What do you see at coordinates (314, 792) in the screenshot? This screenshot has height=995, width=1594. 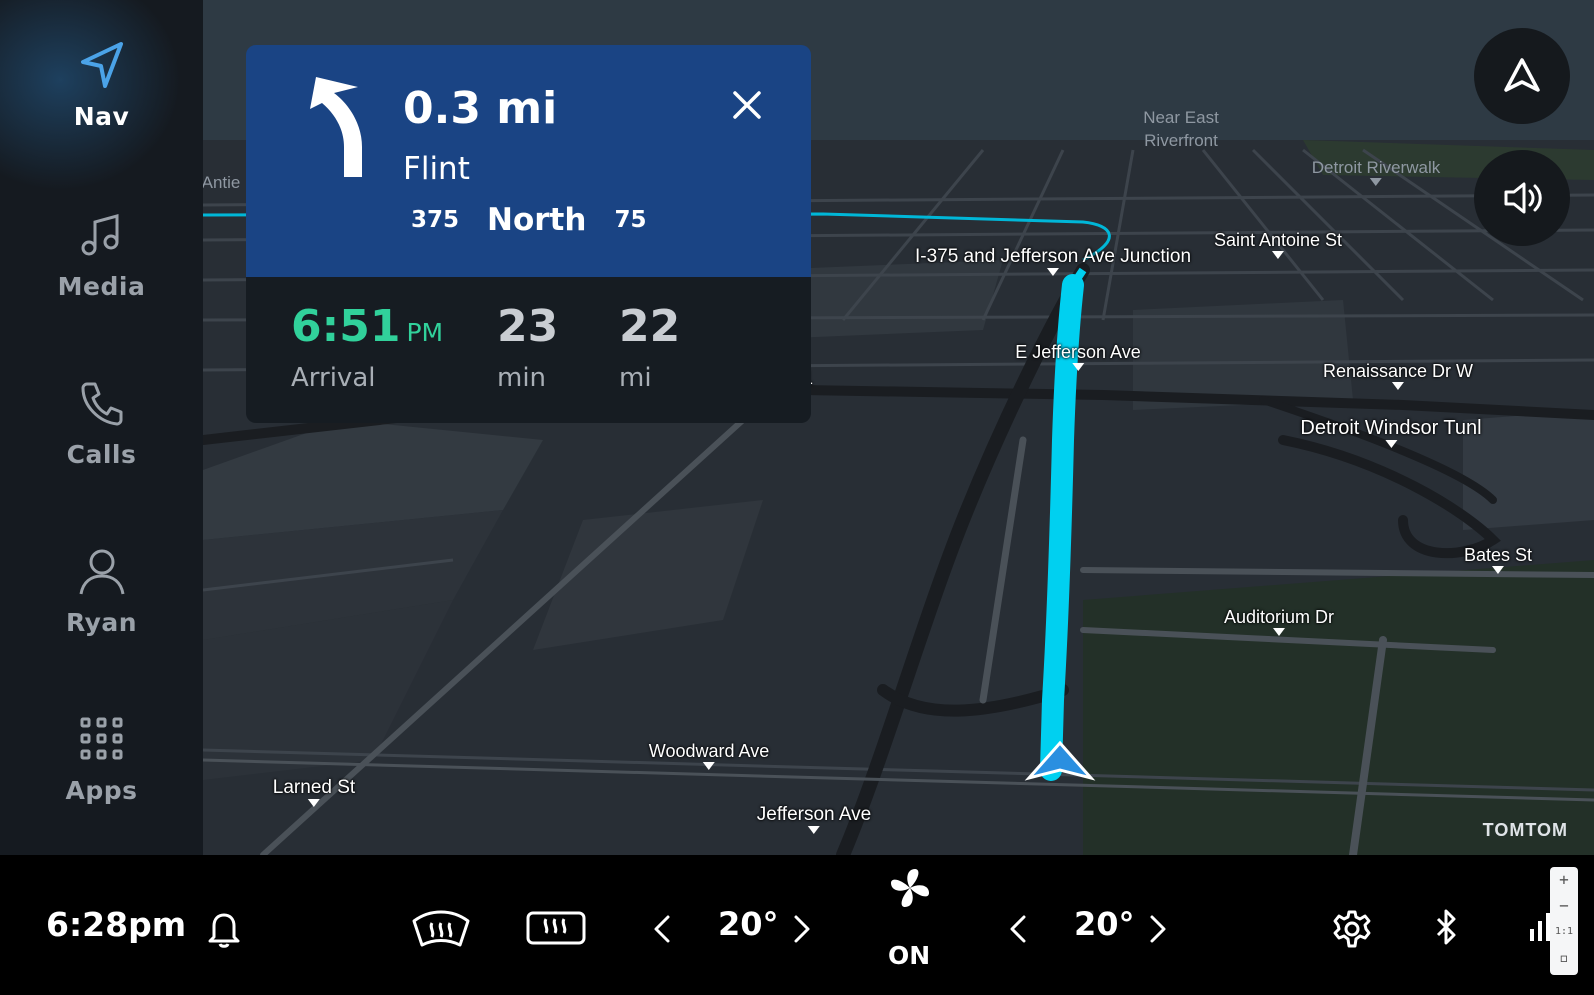 I see `map-label-larned: Larned St` at bounding box center [314, 792].